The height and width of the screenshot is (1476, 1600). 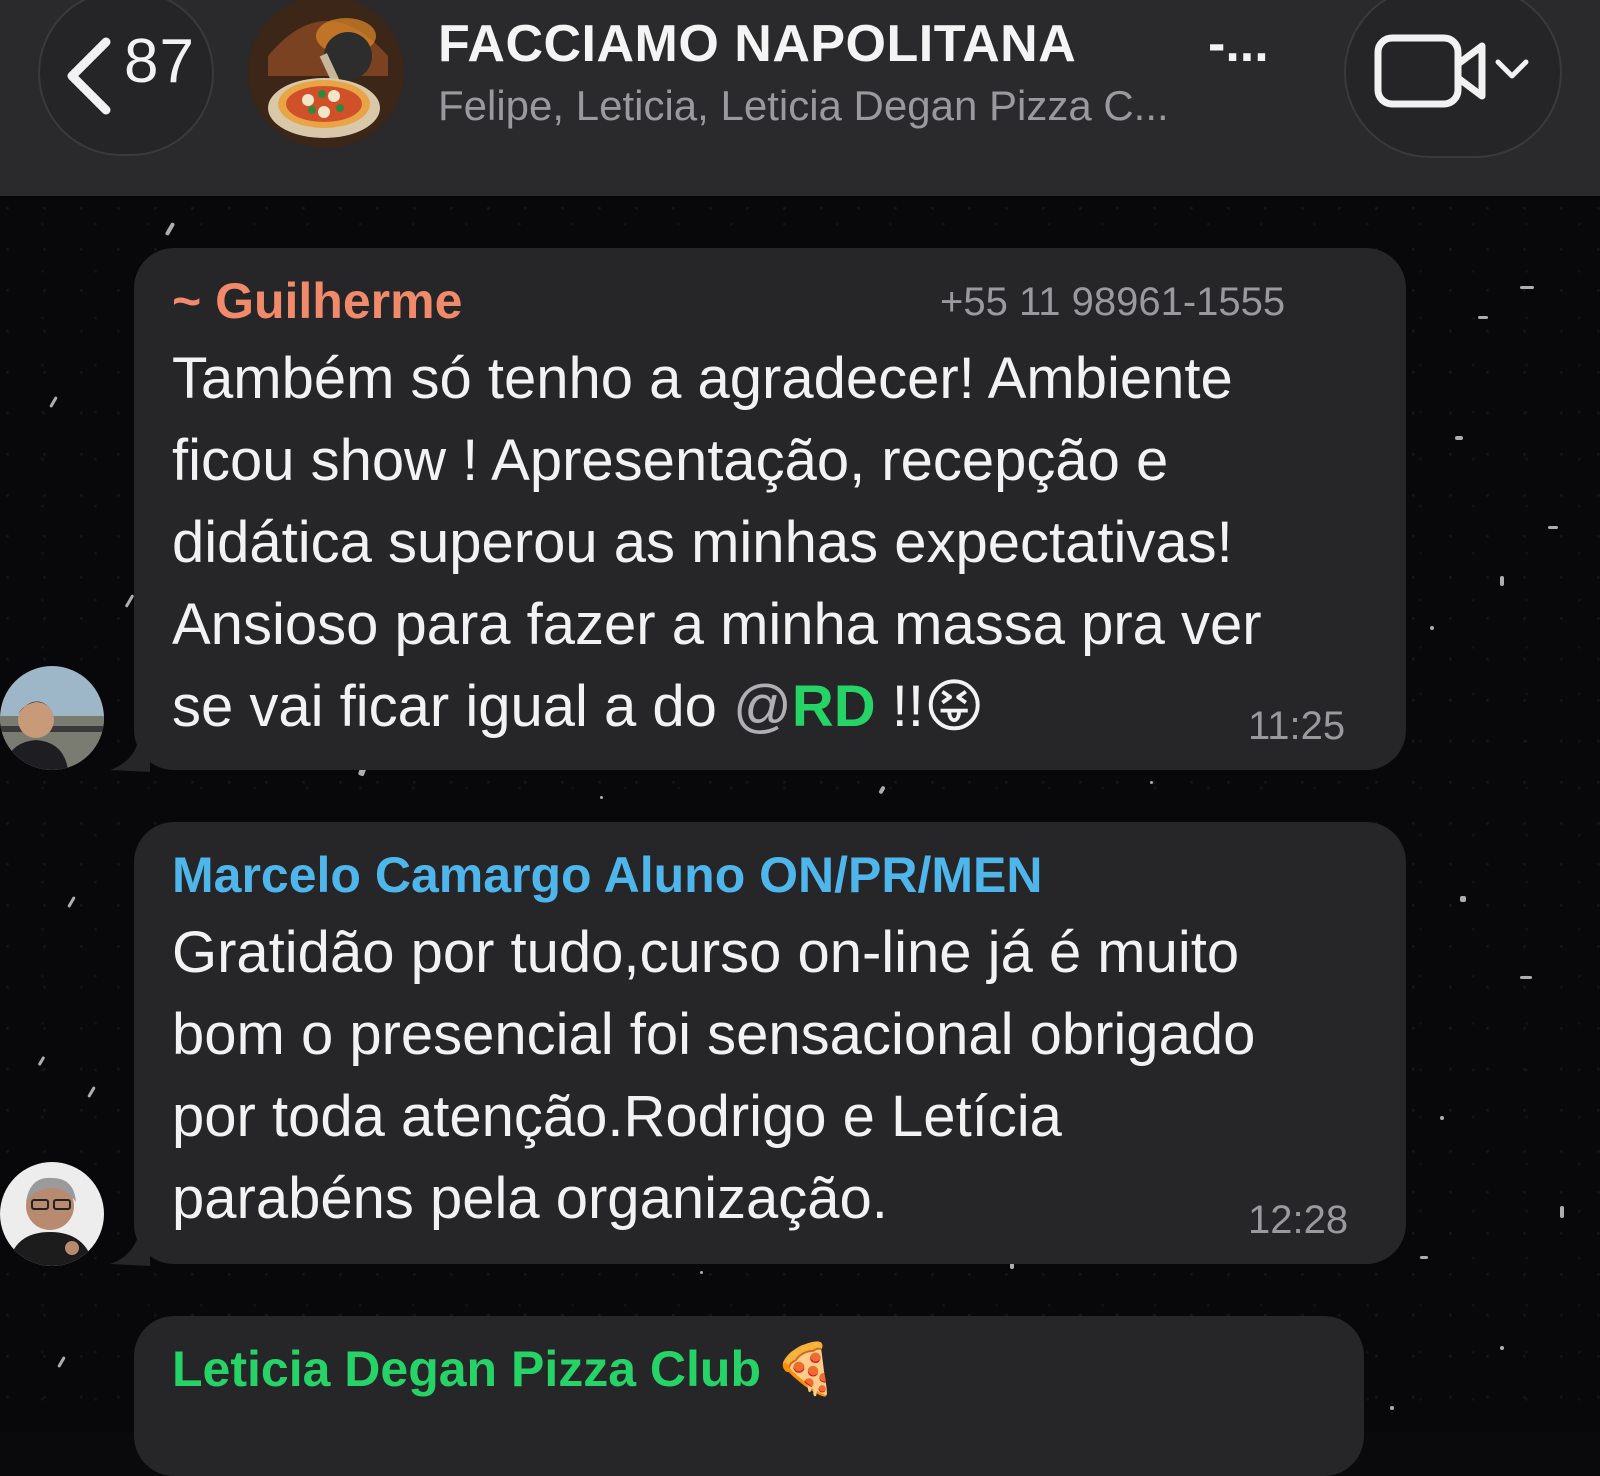 What do you see at coordinates (1512, 69) in the screenshot?
I see `chevron-down-icon` at bounding box center [1512, 69].